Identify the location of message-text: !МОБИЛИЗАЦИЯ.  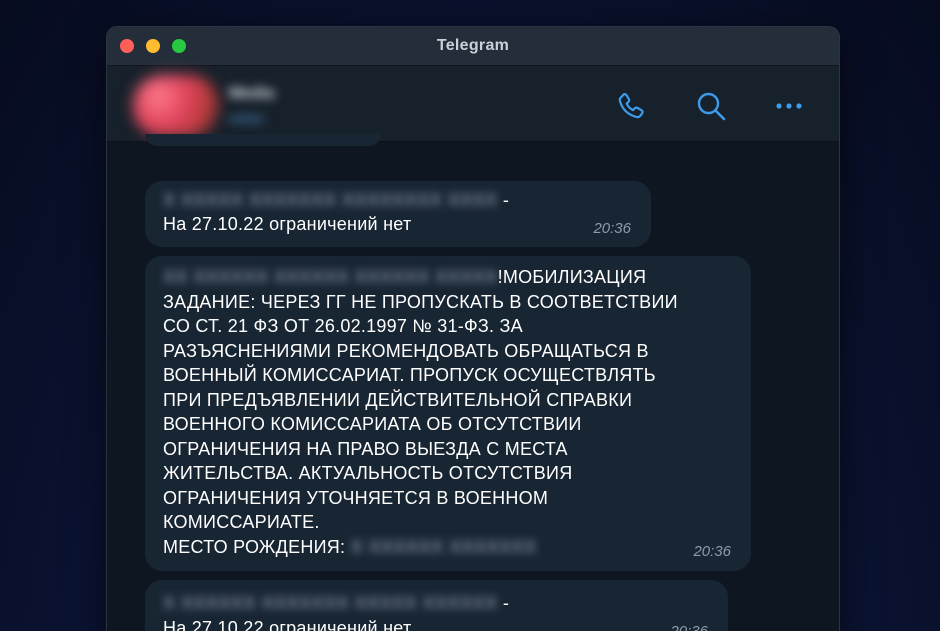
(572, 277).